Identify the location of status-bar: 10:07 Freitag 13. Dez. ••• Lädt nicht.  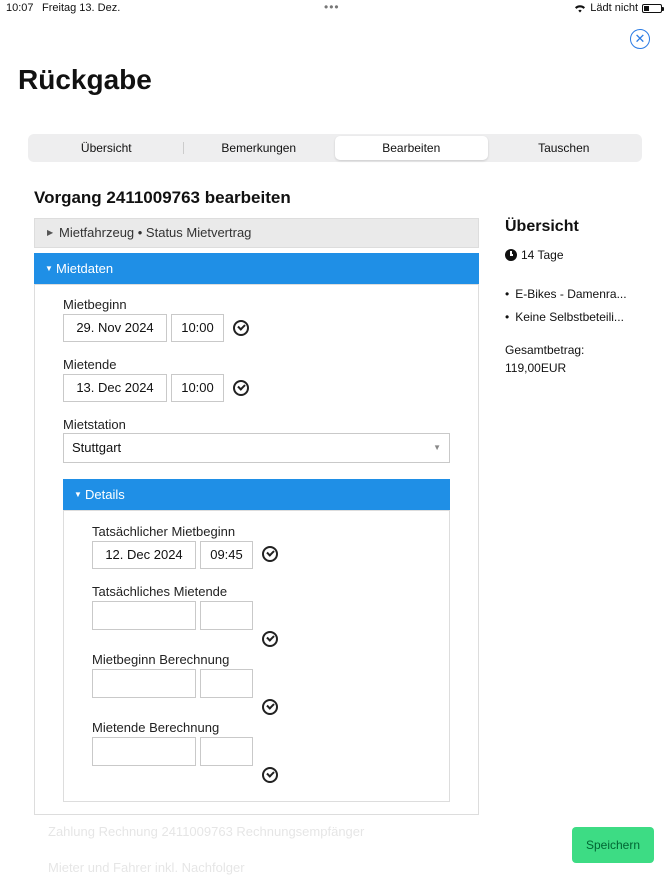
(335, 9).